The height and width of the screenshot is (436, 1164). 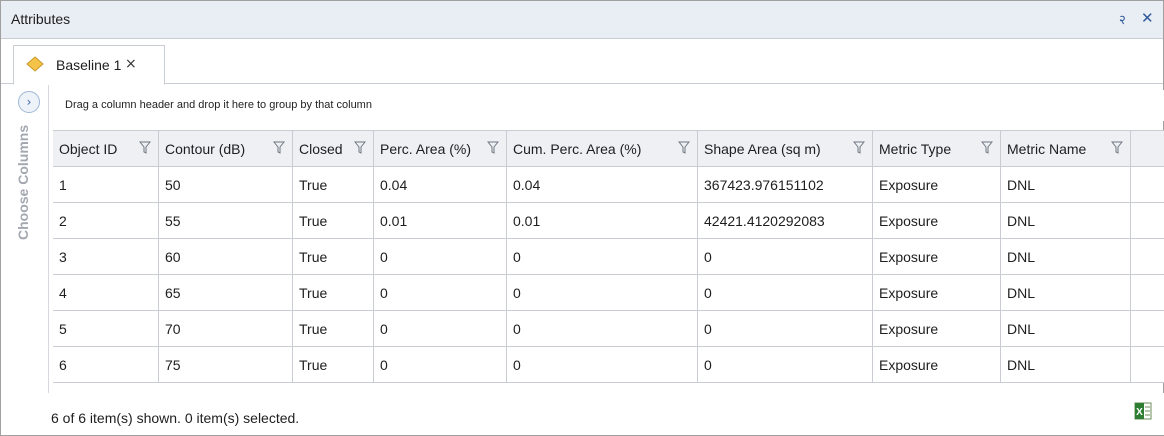 I want to click on close-icon: ✕, so click(x=1147, y=18).